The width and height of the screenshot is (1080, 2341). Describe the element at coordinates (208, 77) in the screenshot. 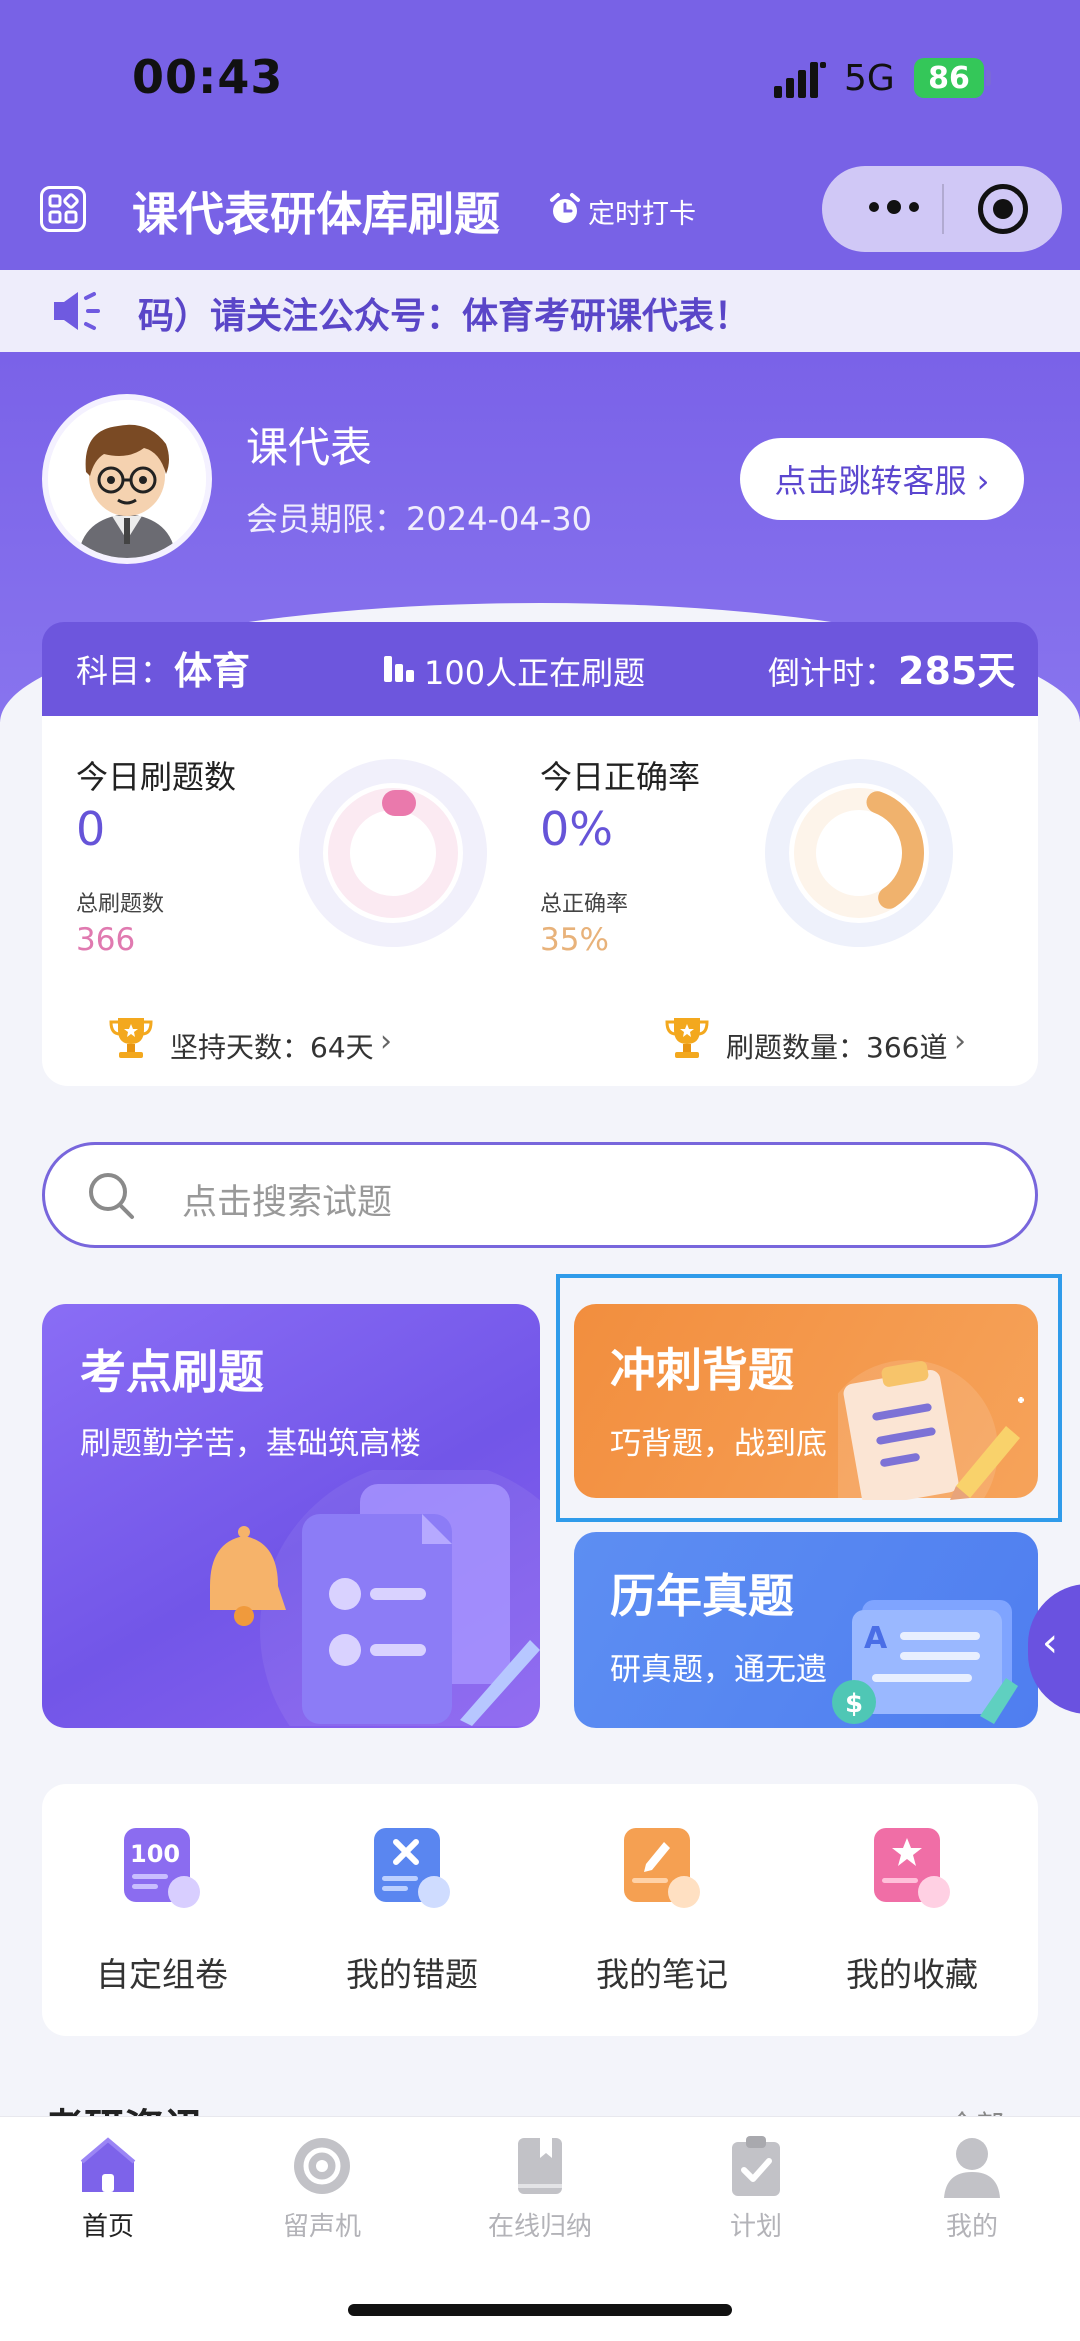

I see `status-time: 00:43` at that location.